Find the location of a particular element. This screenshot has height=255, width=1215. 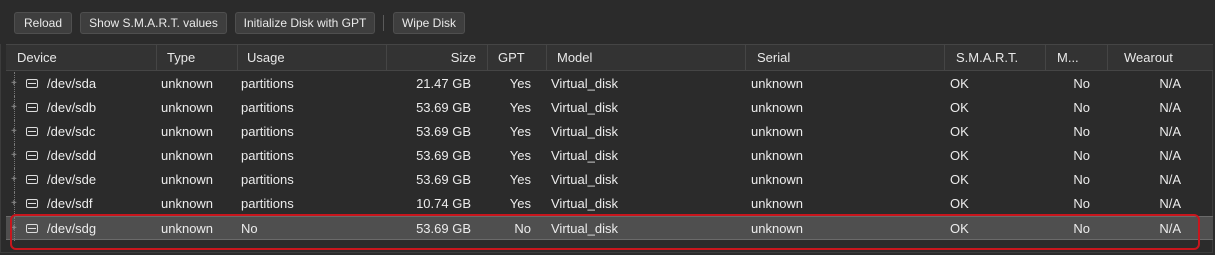

column-header-size: Size is located at coordinates (437, 57).